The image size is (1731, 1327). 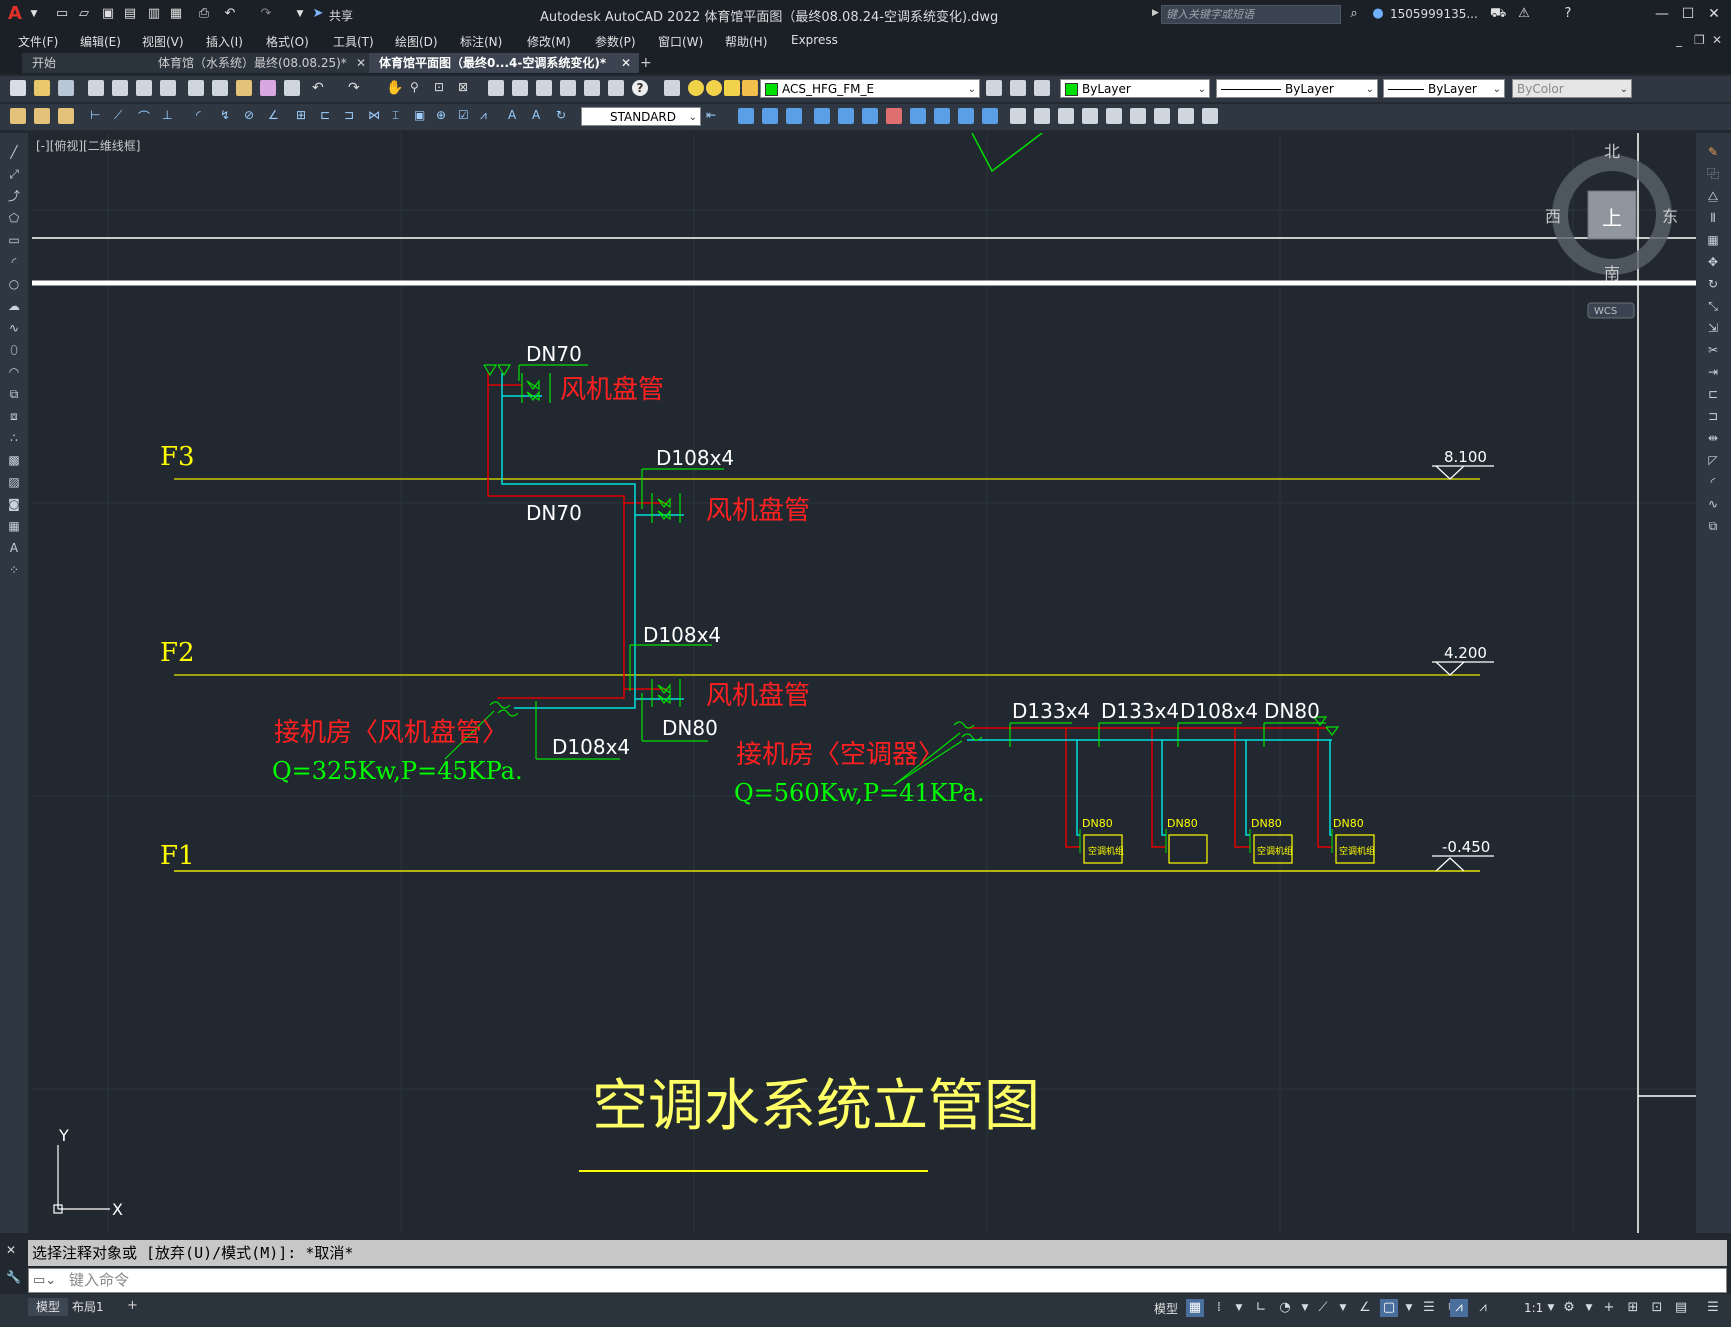 I want to click on qnew-icon, so click(x=18, y=88).